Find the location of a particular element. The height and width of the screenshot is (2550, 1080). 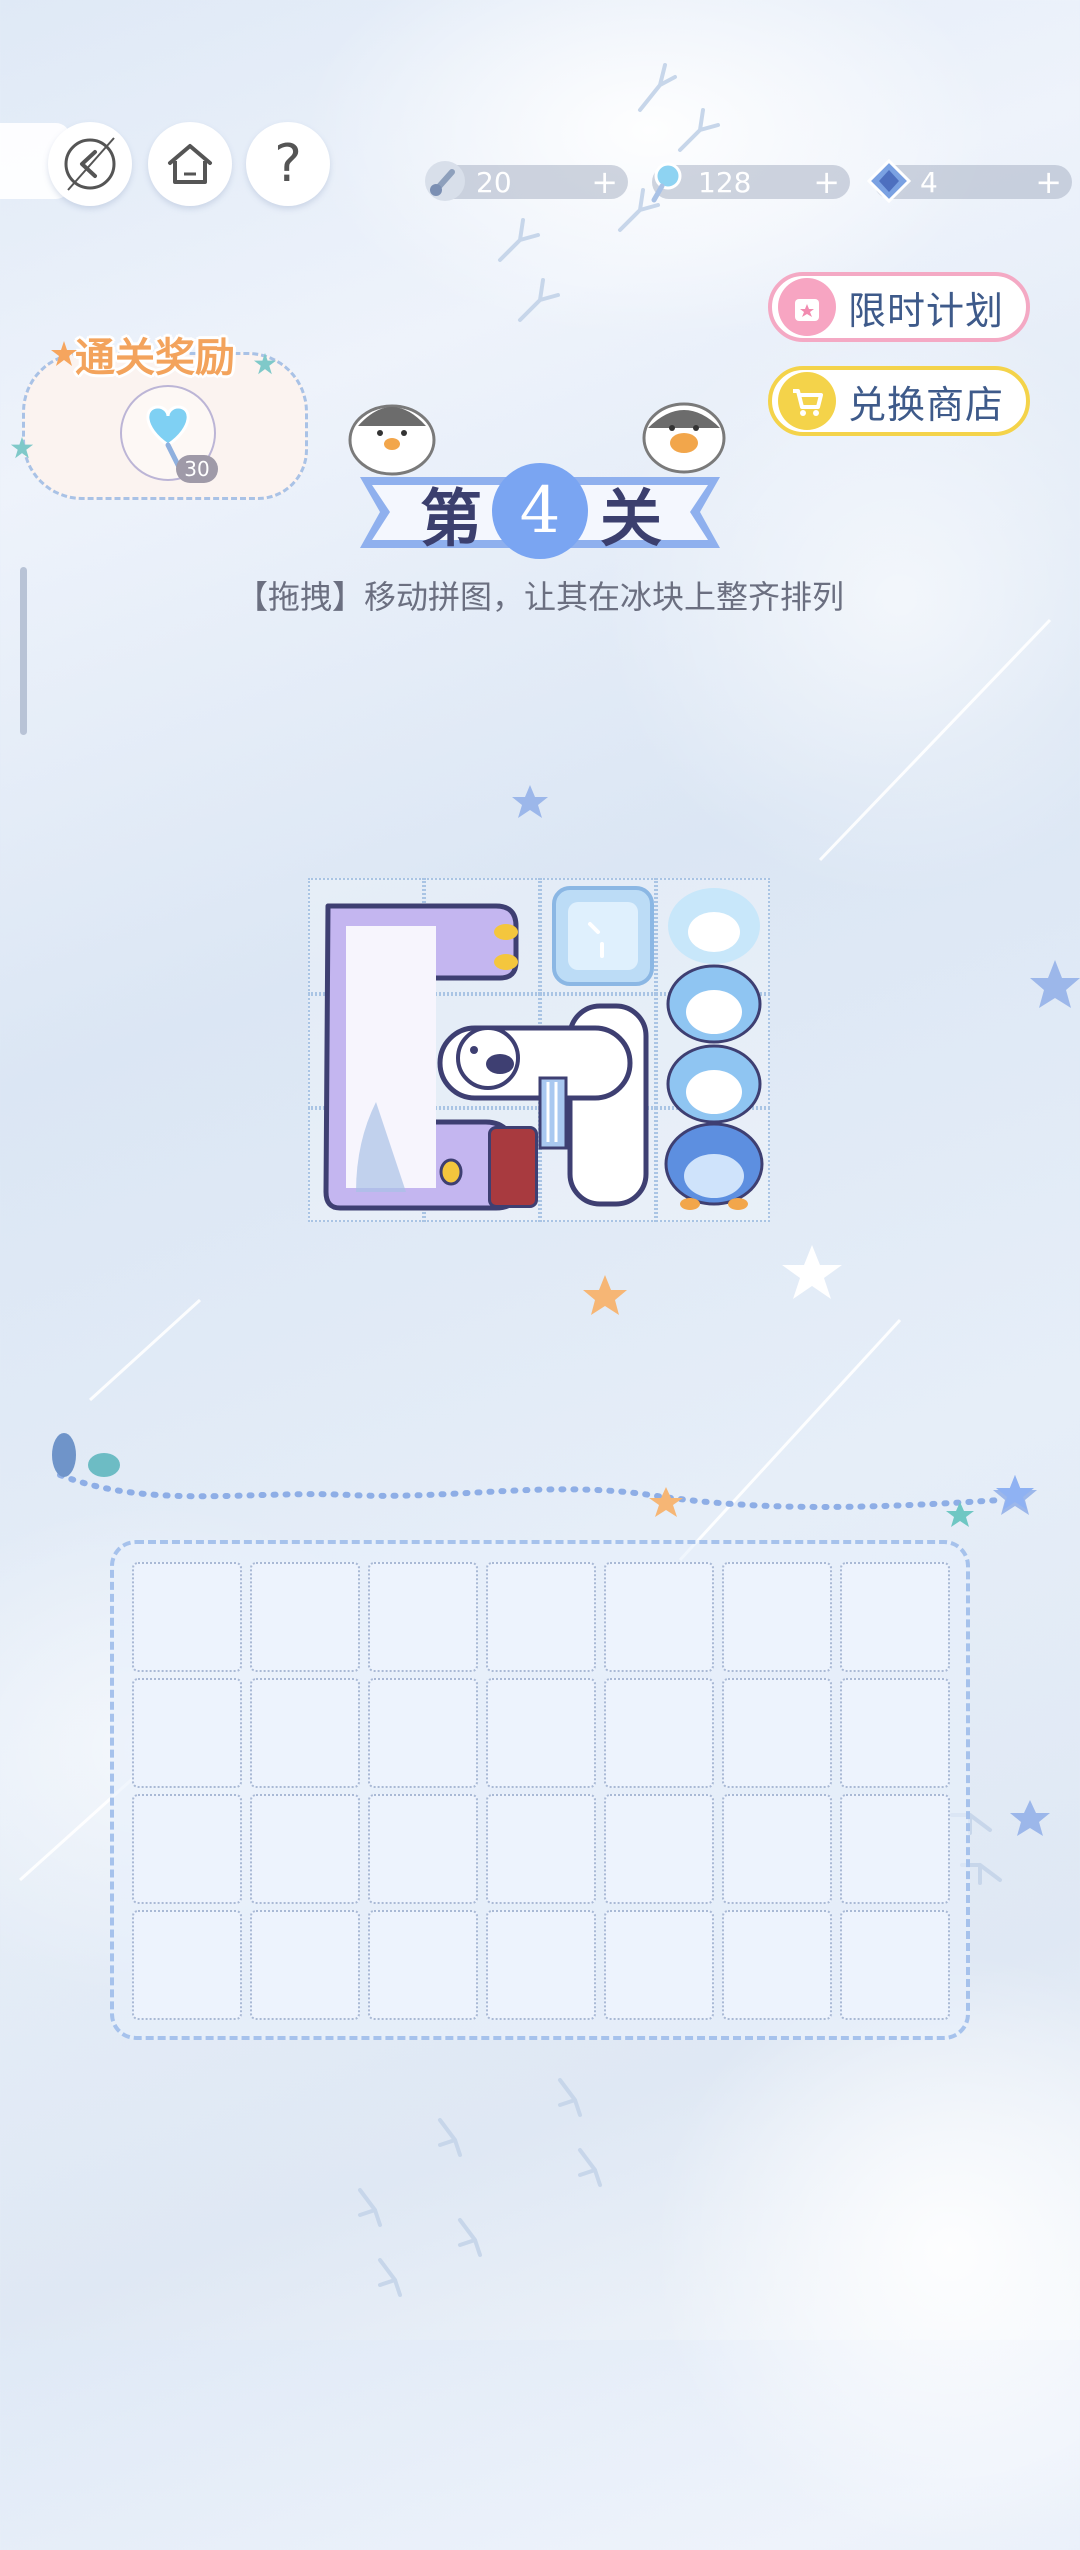

instruction-text: 【拖拽】移动拼图，让其在冰块上整齐排列 is located at coordinates (539, 597).